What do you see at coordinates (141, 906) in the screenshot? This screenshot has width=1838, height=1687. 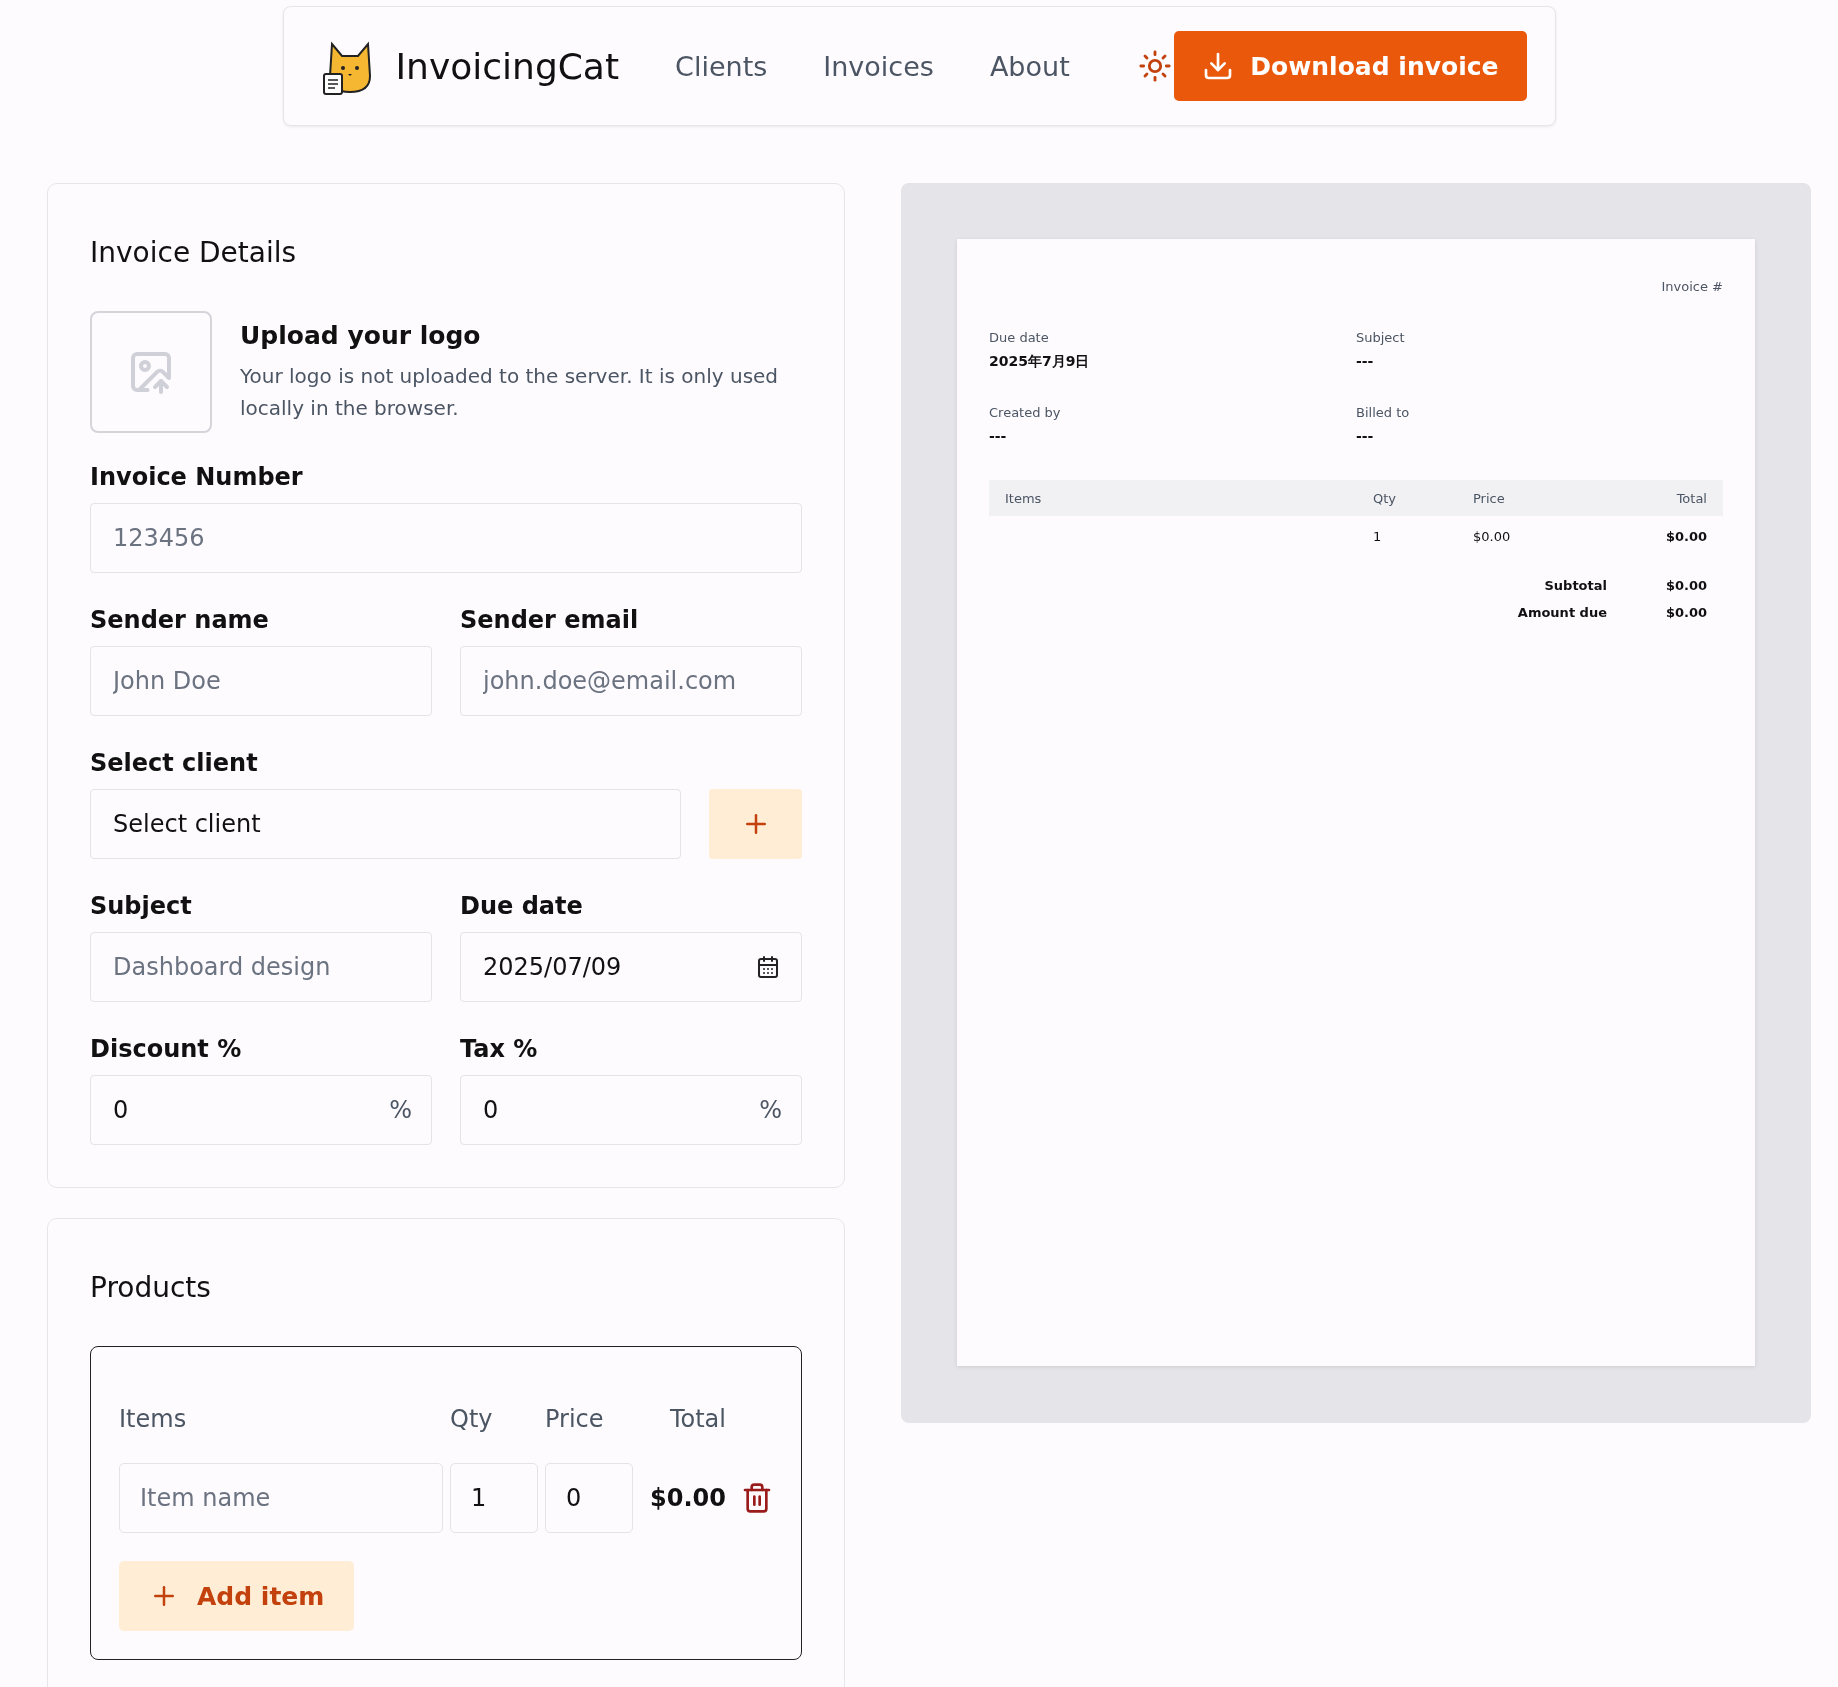 I see `field-label: Subject` at bounding box center [141, 906].